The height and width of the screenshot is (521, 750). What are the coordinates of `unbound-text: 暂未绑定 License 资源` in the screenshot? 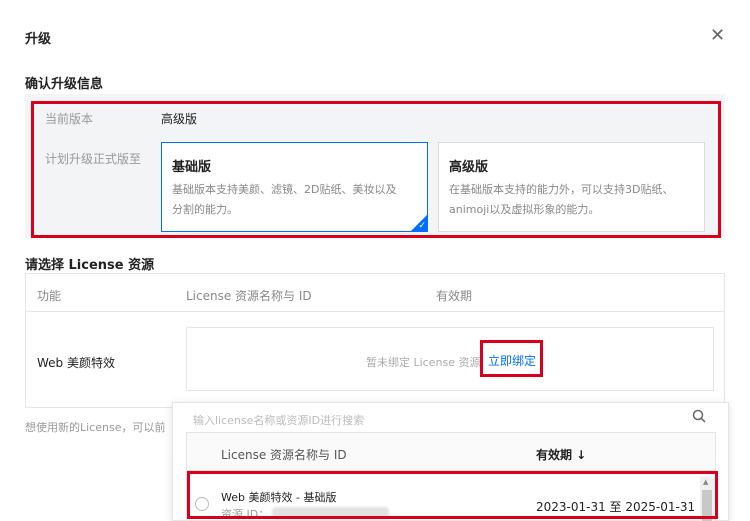 It's located at (423, 362).